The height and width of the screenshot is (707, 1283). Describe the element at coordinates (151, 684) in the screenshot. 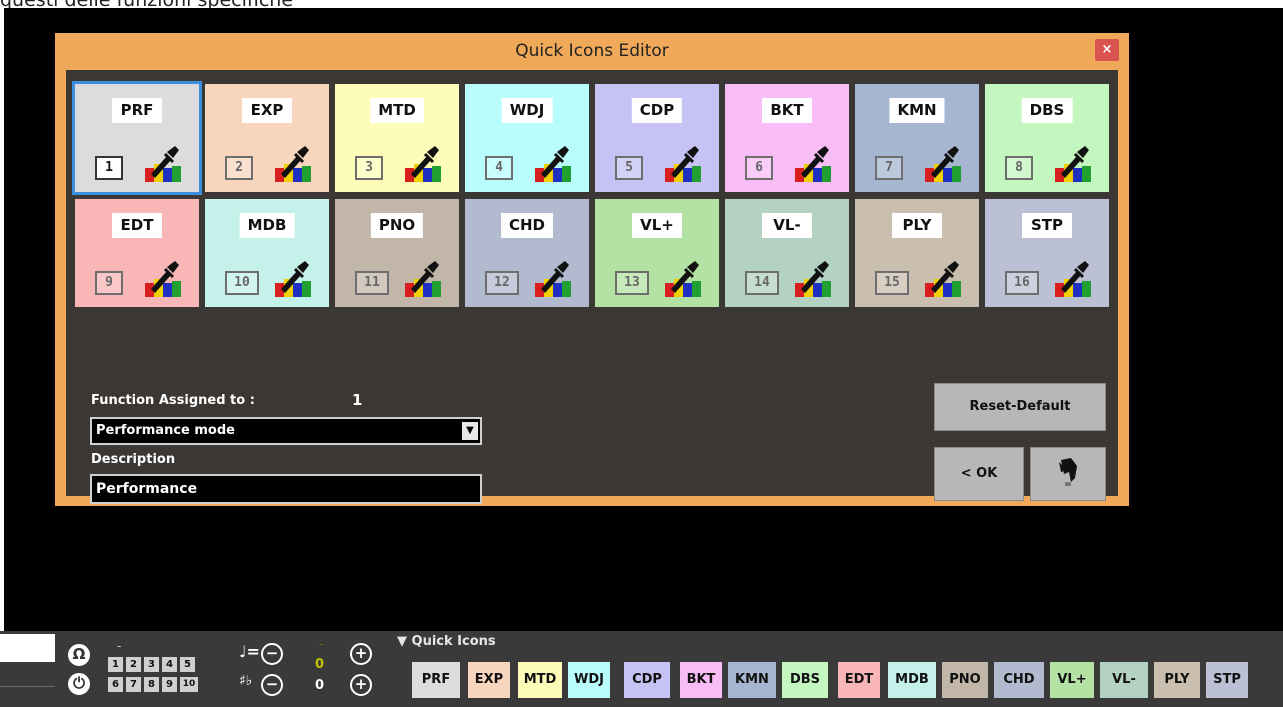

I see `mini-key: 8` at that location.